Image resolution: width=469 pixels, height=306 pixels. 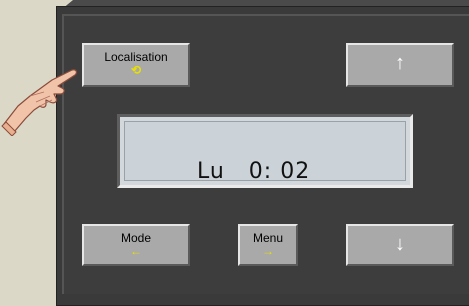 I want to click on arrow-down-icon: ↓, so click(x=400, y=244).